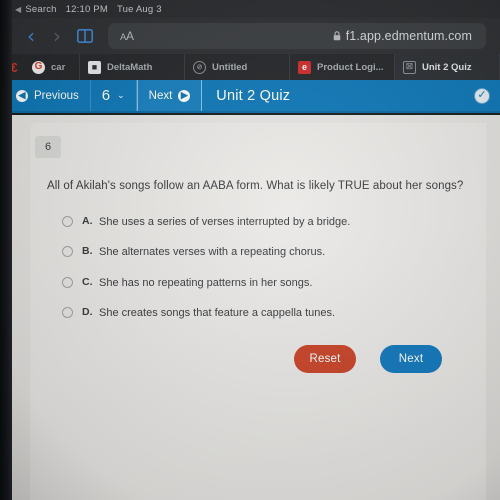  I want to click on submit-quiz-button: ✓, so click(487, 95).